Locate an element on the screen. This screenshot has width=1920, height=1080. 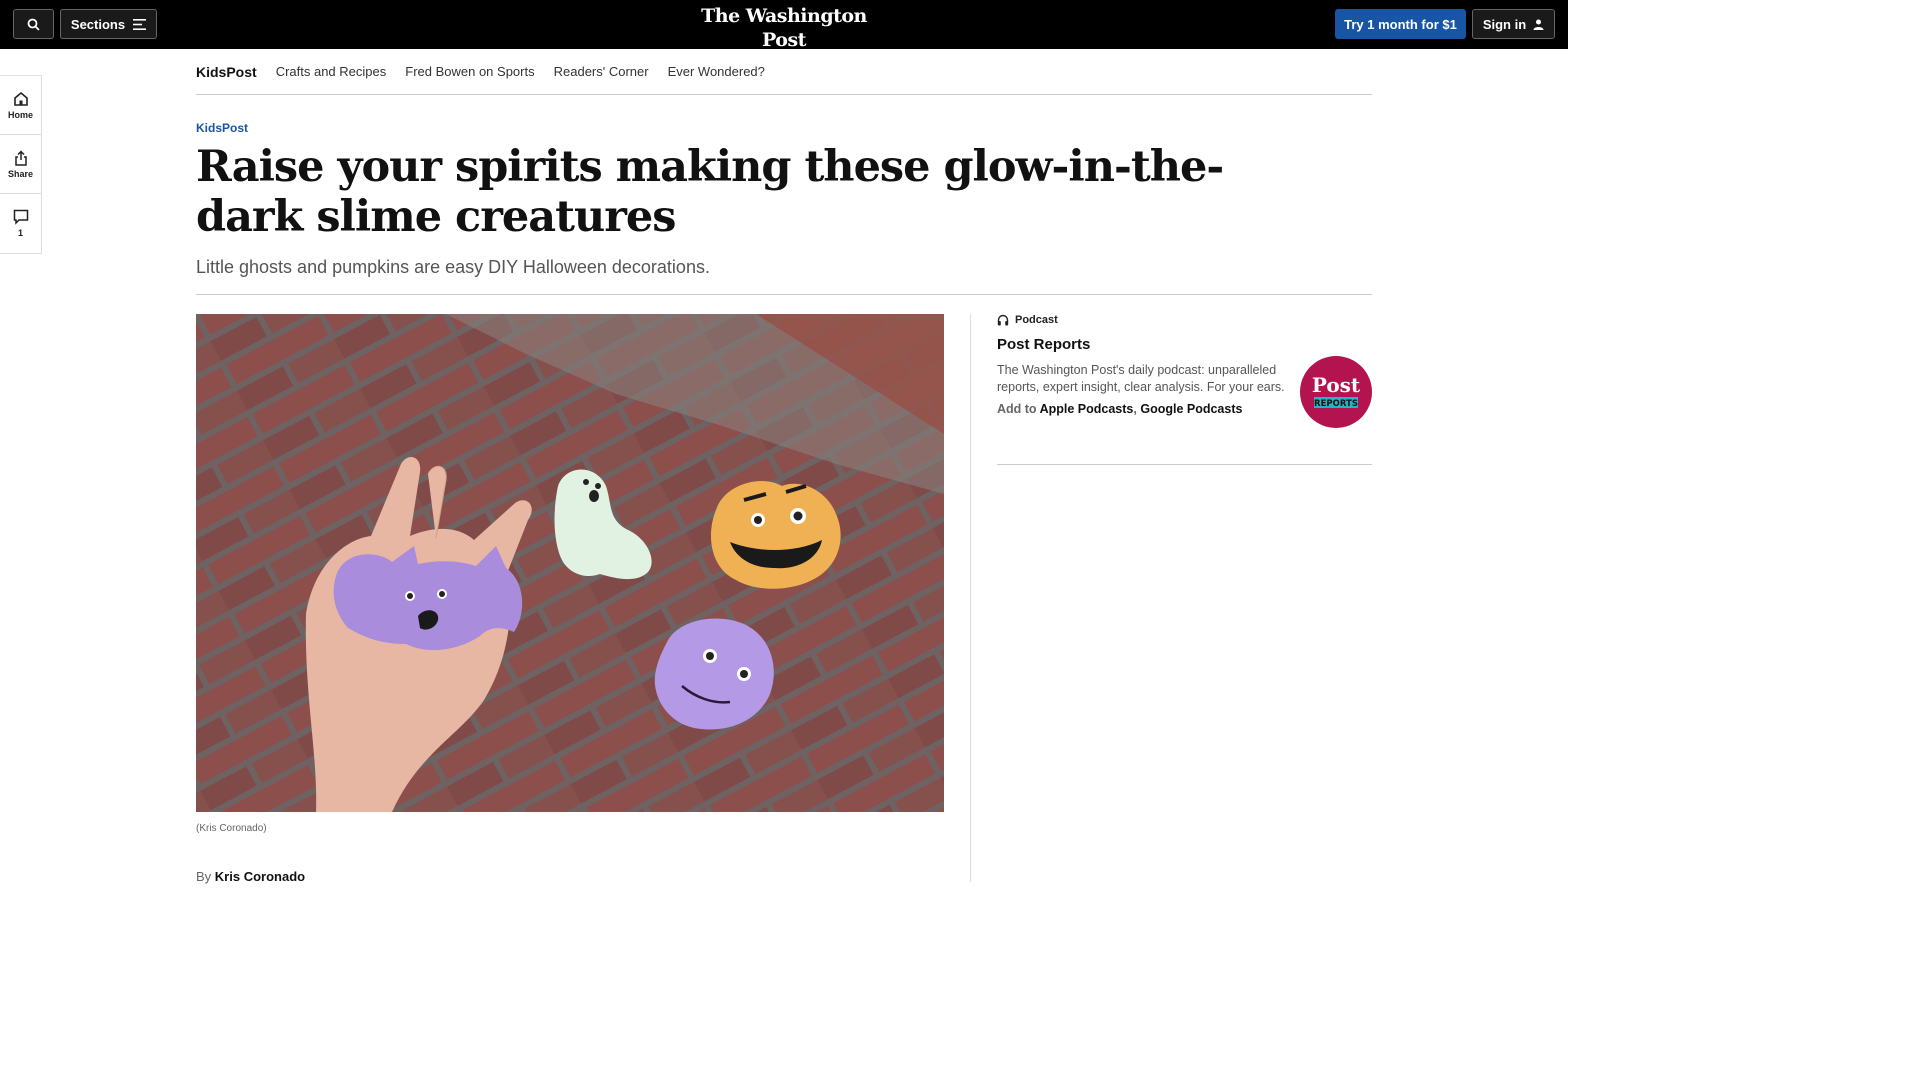
share-label: Share is located at coordinates (20, 173).